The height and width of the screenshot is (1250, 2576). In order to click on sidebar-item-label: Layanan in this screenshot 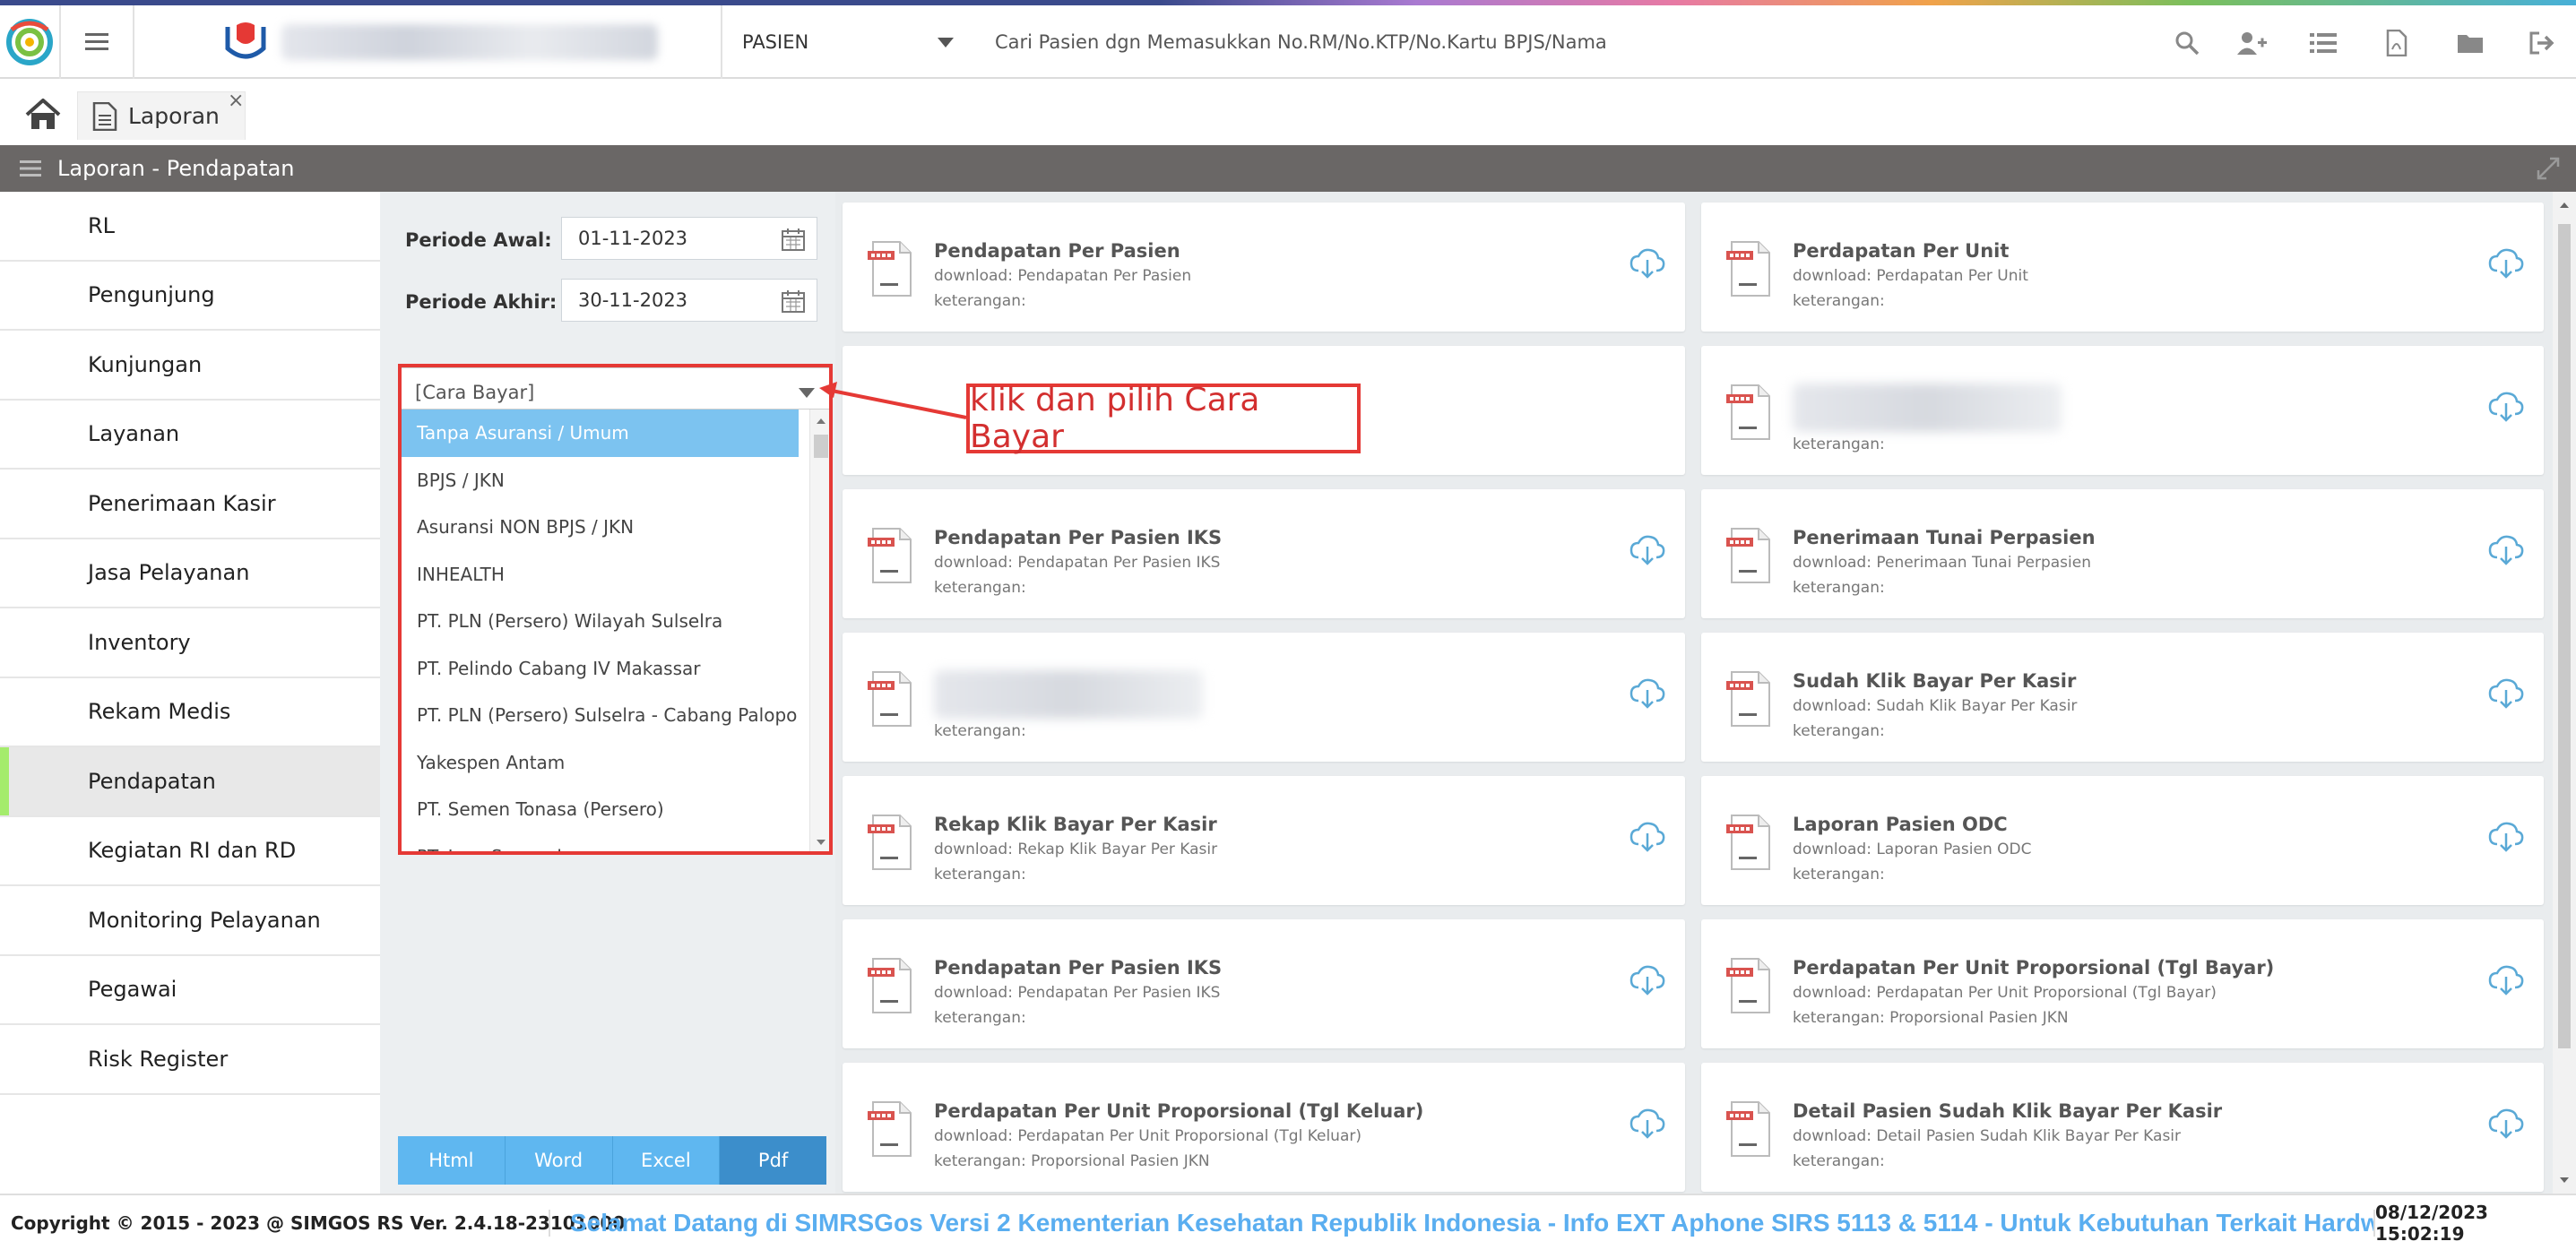, I will do `click(134, 434)`.